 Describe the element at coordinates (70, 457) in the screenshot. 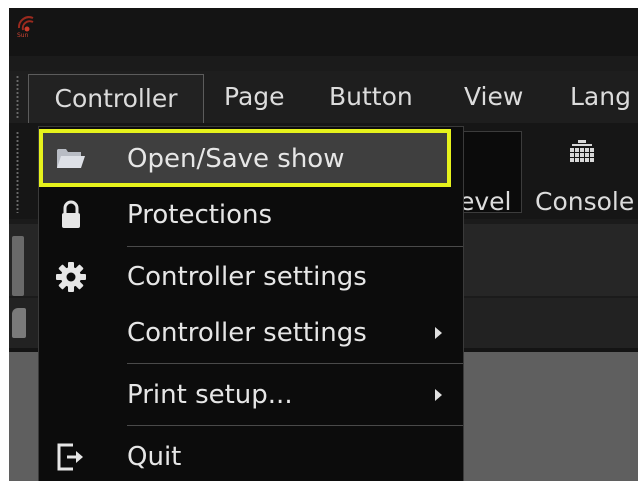

I see `exit-icon` at that location.